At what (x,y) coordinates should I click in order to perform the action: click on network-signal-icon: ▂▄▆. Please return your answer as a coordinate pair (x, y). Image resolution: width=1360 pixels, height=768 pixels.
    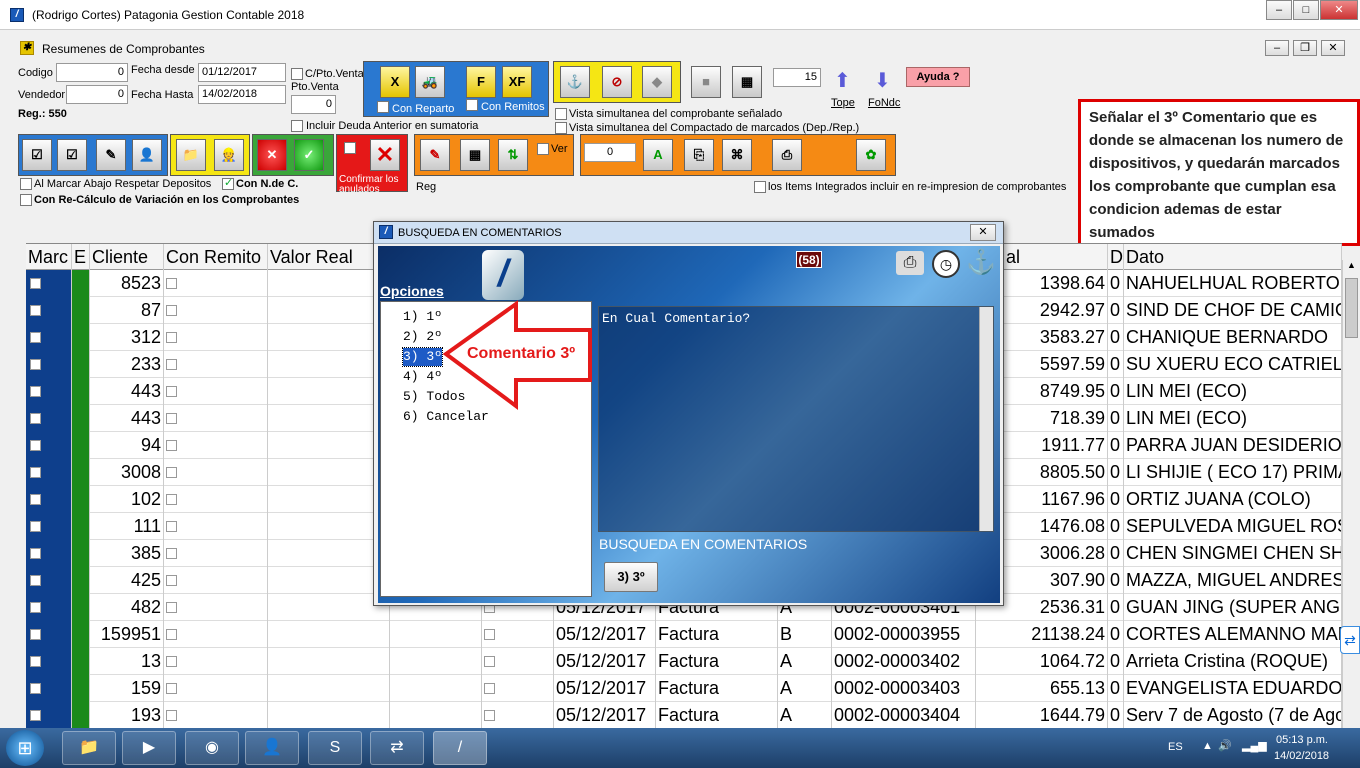
    Looking at the image, I should click on (1254, 745).